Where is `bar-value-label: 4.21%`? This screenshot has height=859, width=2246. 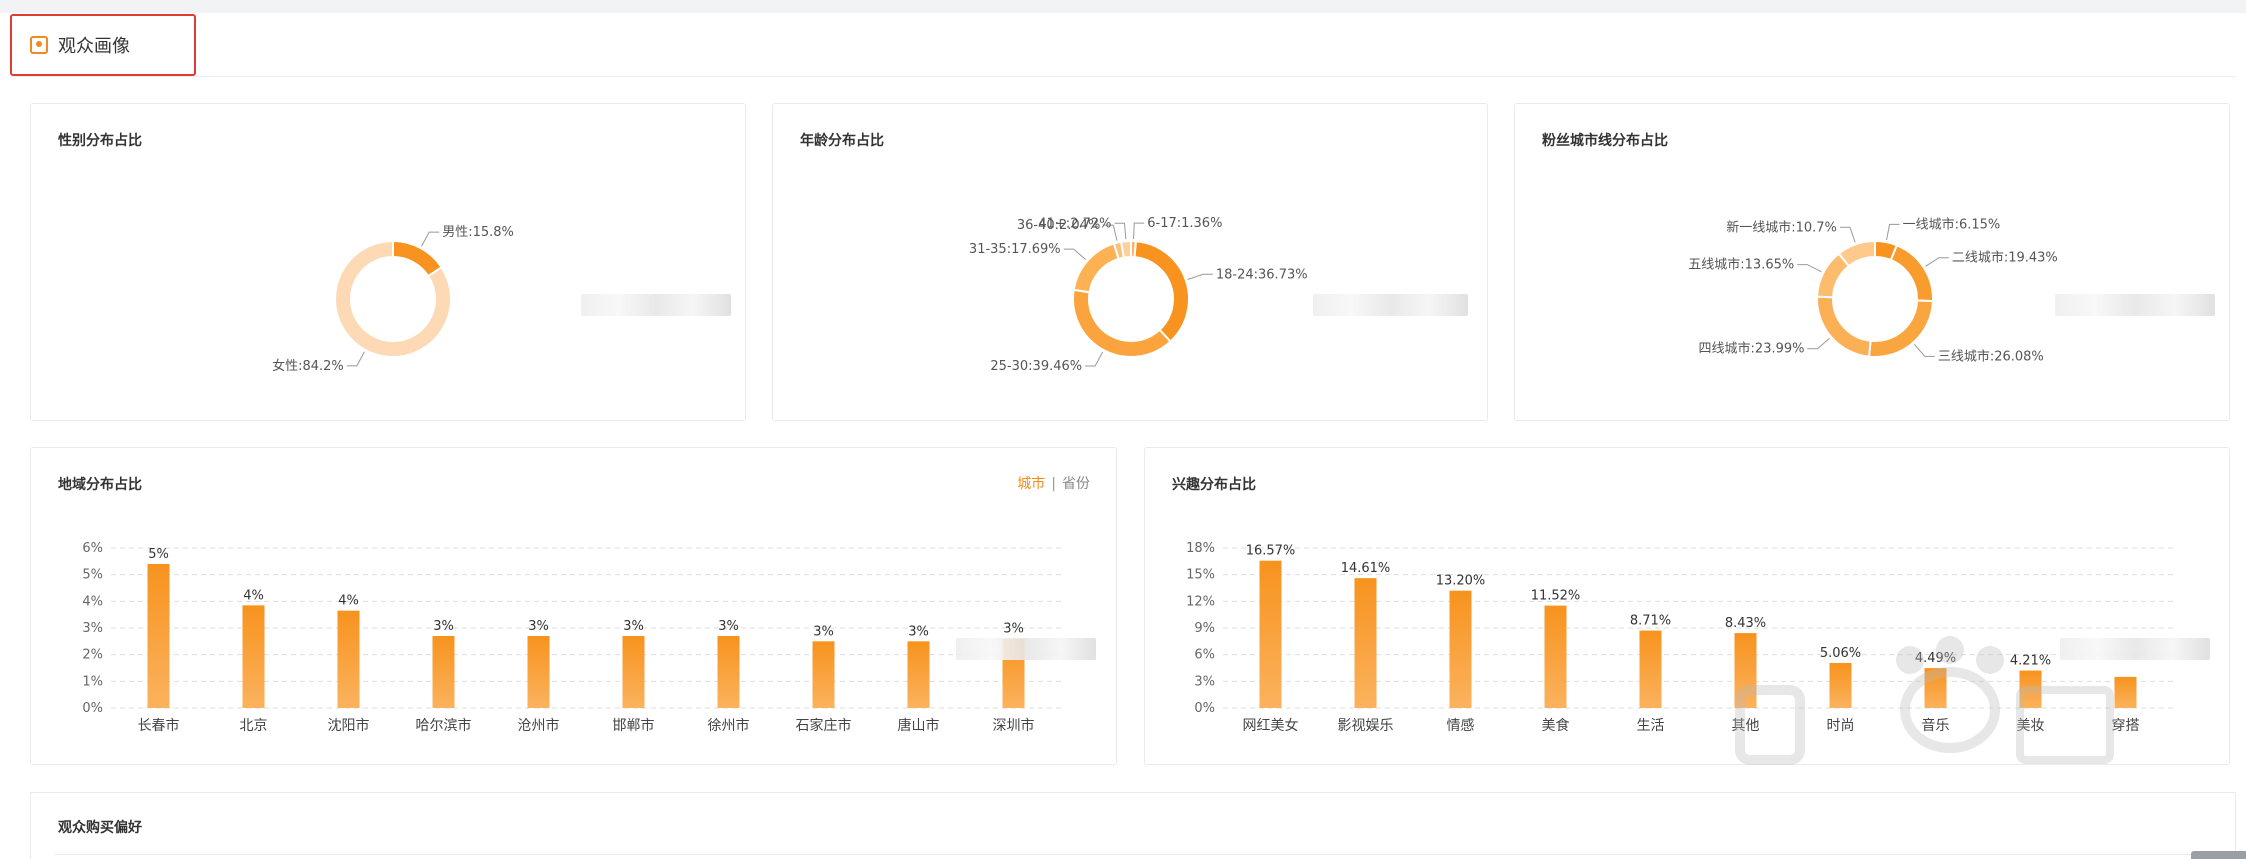
bar-value-label: 4.21% is located at coordinates (2030, 661).